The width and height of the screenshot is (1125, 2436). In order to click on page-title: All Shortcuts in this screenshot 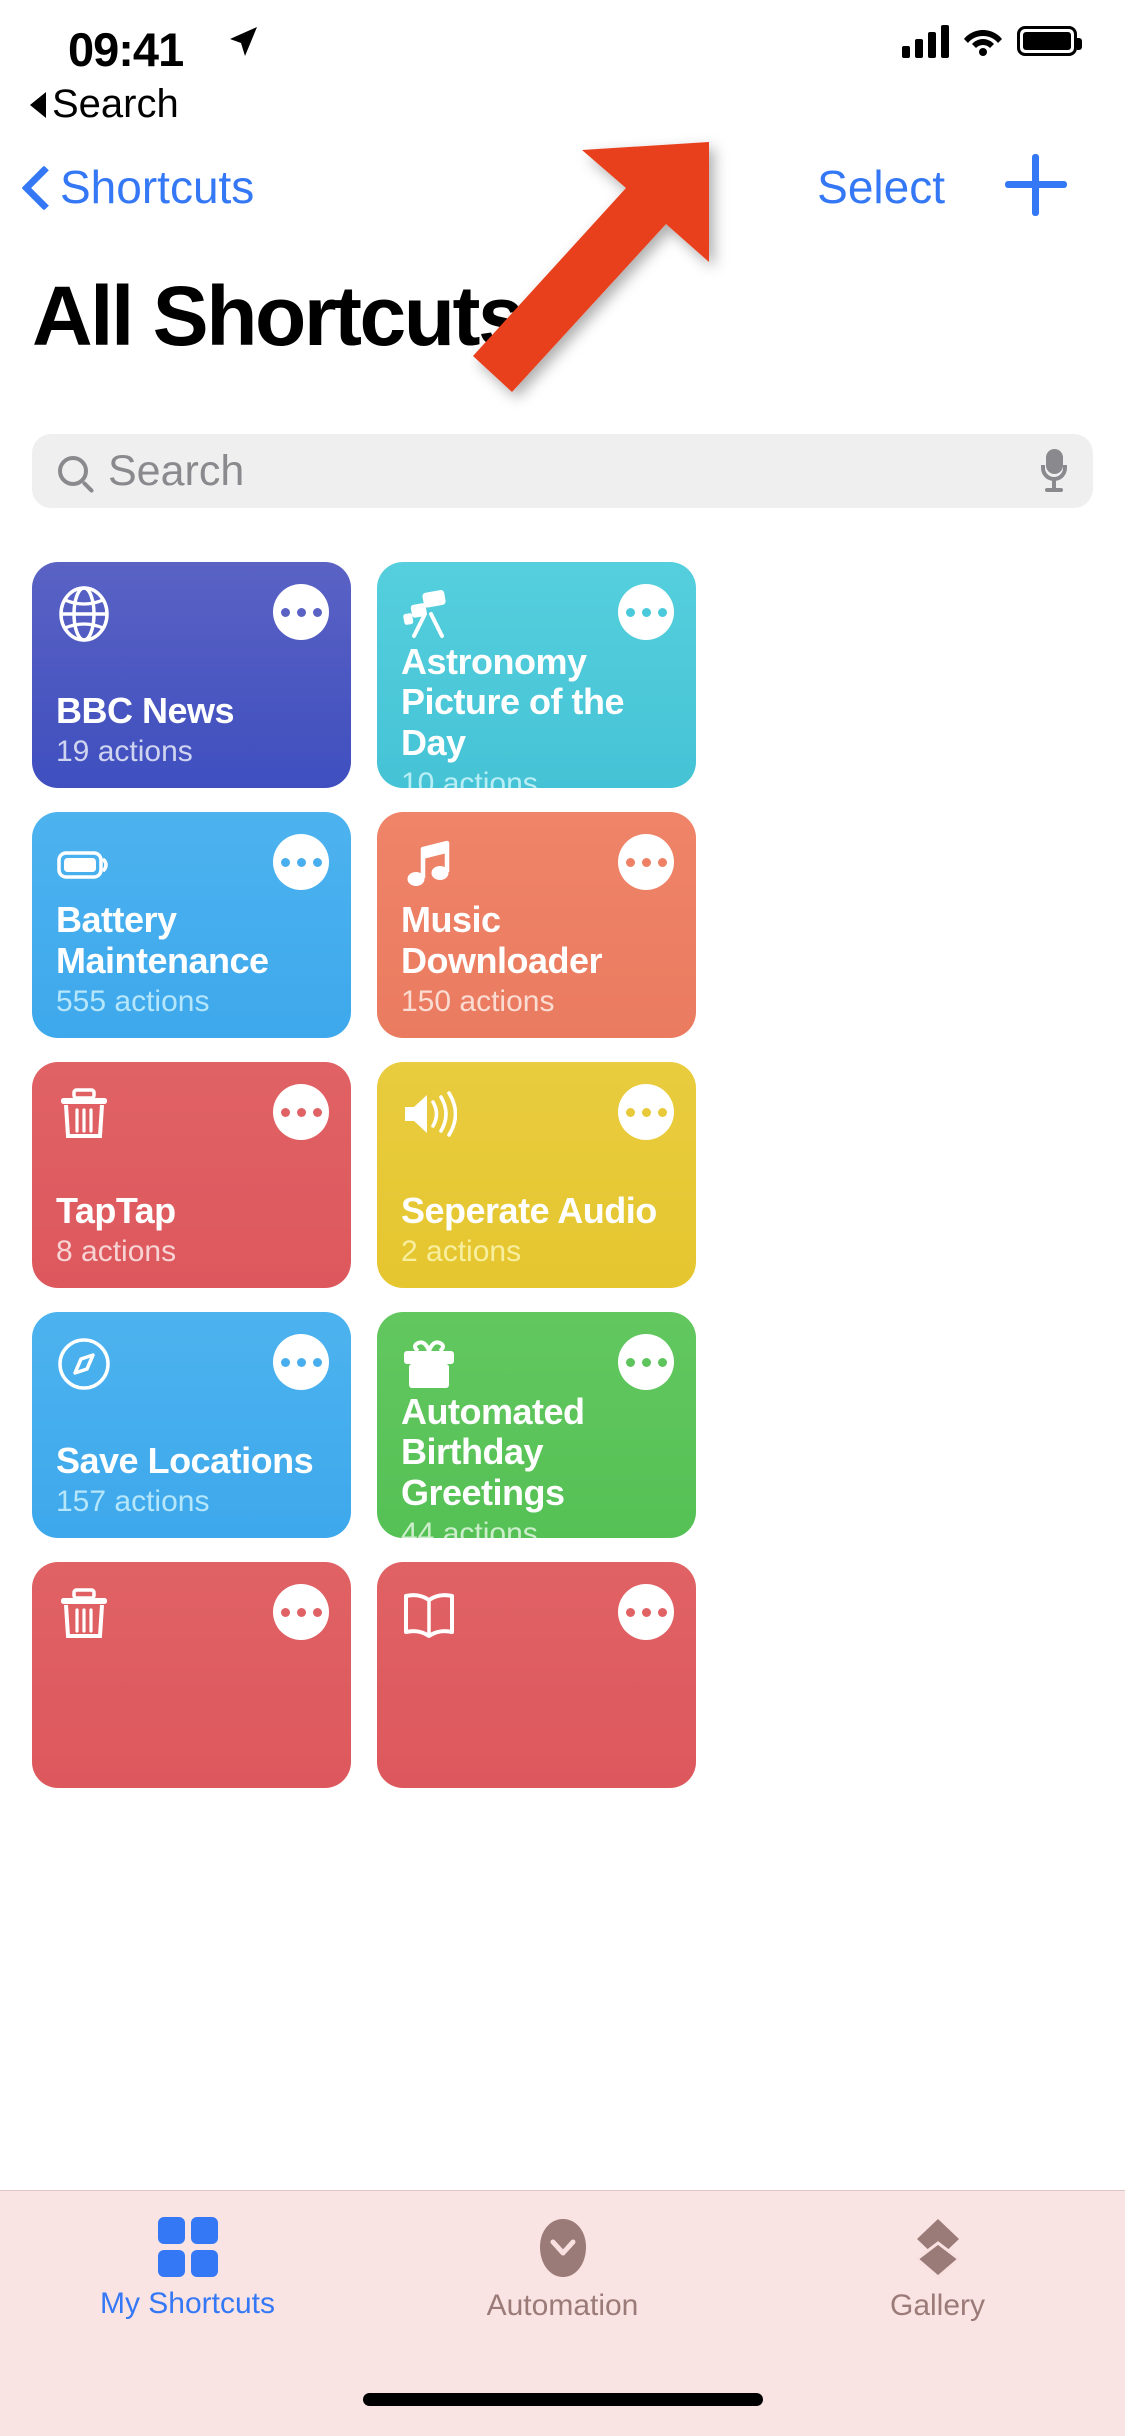, I will do `click(278, 316)`.